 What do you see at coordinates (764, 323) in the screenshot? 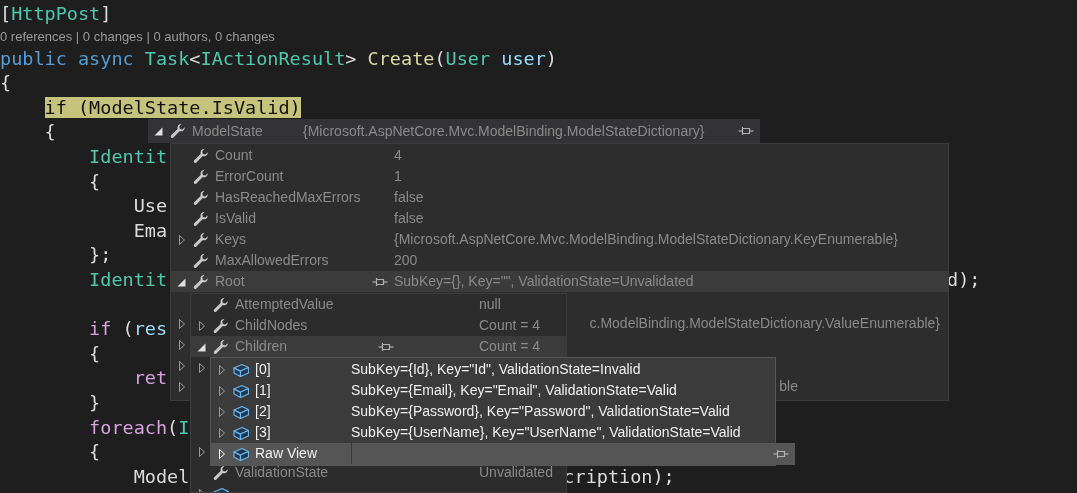
I see `property-value: c.ModelBinding.ModelStateDictionary.ValueEnumerable}` at bounding box center [764, 323].